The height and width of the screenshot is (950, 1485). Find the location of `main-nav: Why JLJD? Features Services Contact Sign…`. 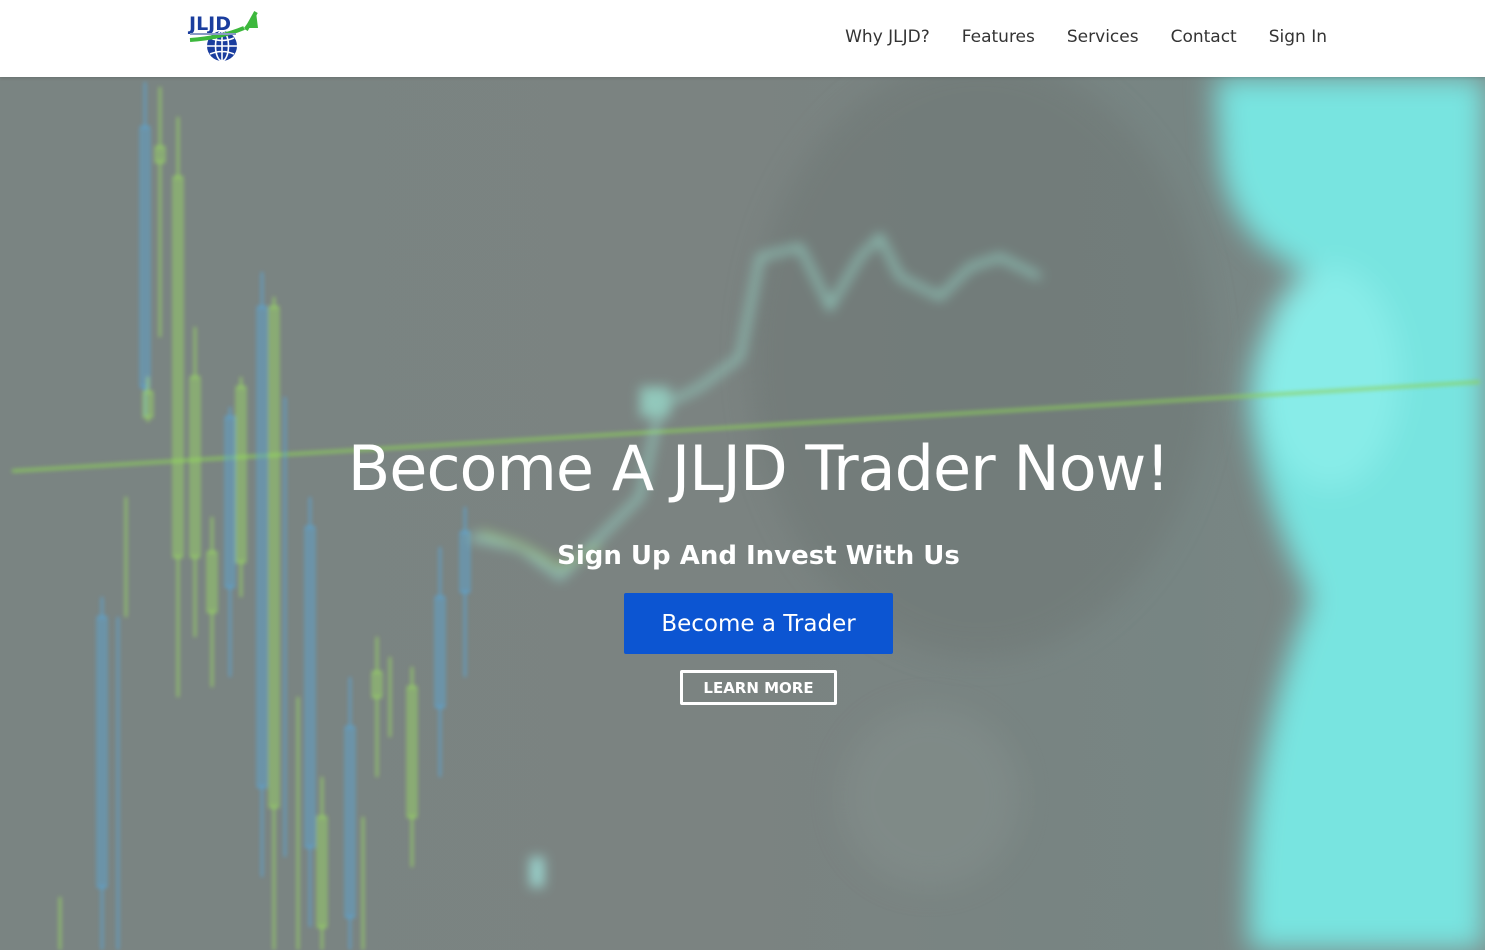

main-nav: Why JLJD? Features Services Contact Sign… is located at coordinates (1070, 37).